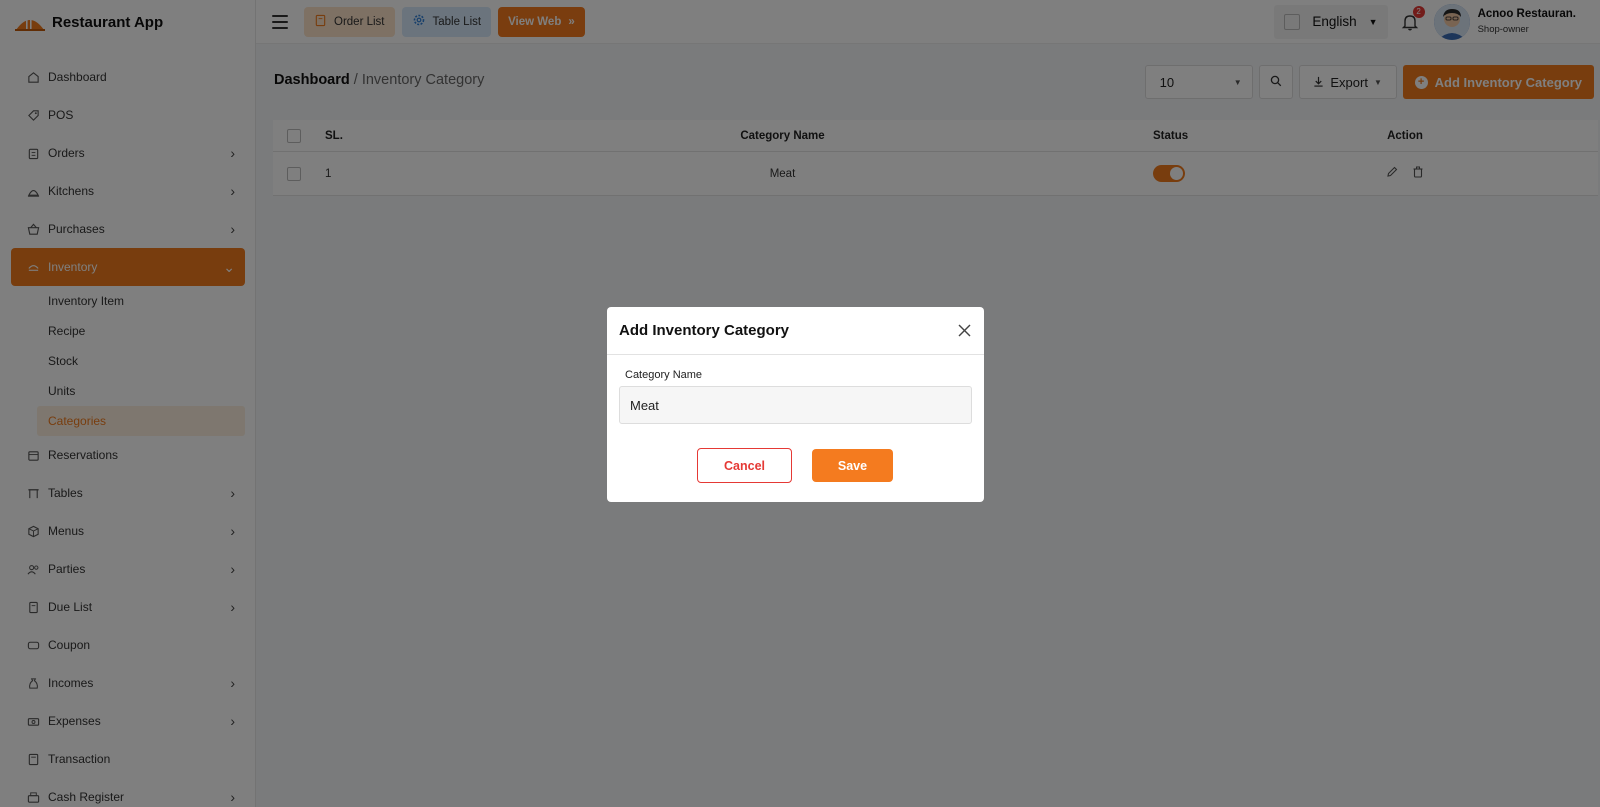 This screenshot has width=1600, height=807. Describe the element at coordinates (704, 330) in the screenshot. I see `modal-title: Add Inventory Category` at that location.